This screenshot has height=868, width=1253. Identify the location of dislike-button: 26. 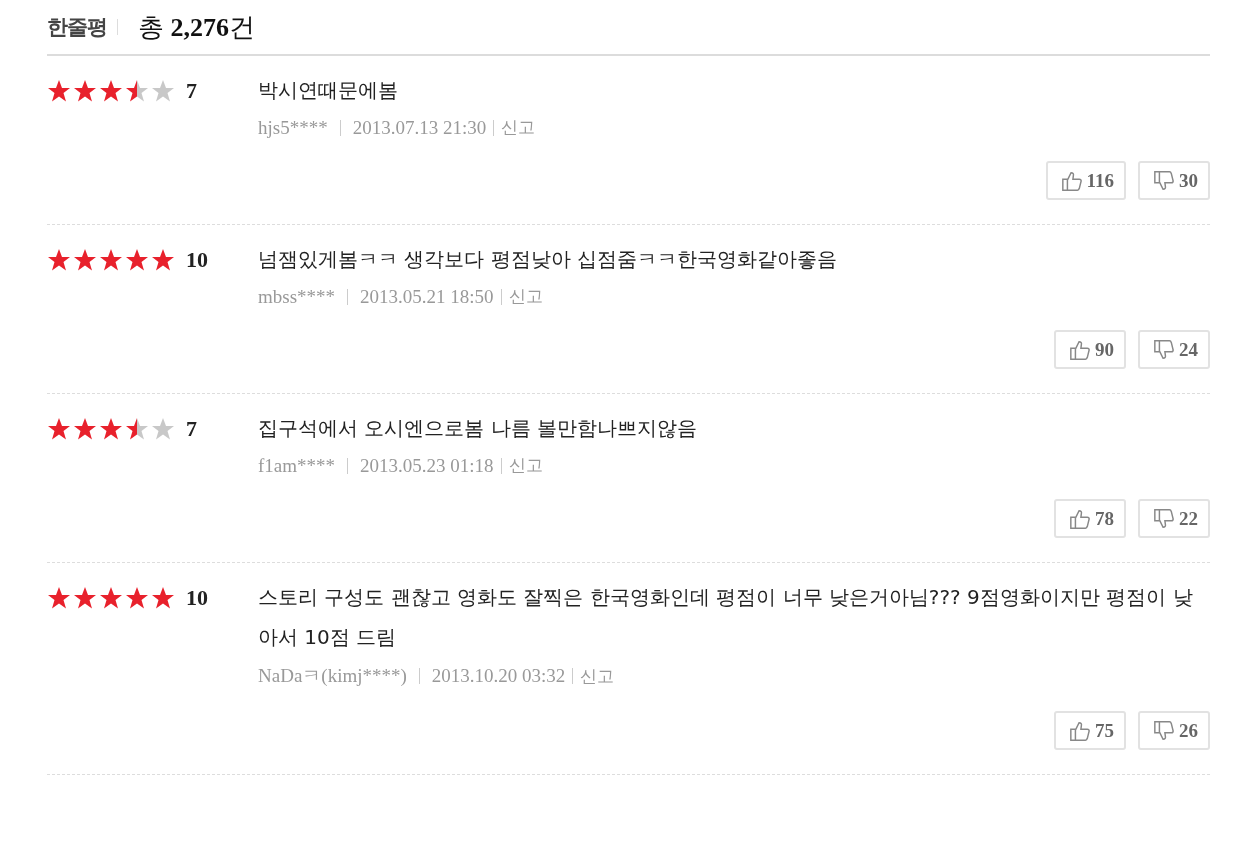
(1174, 730).